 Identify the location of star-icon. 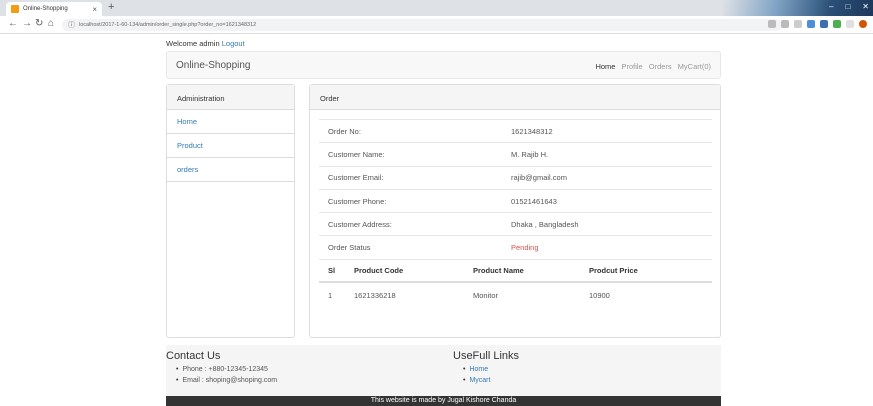
(798, 24).